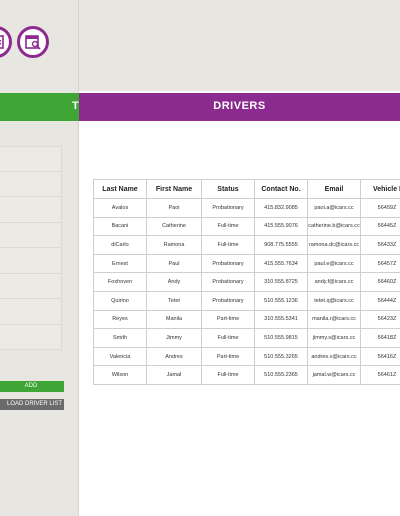 The width and height of the screenshot is (400, 516). I want to click on column-header-last-name: Last Name, so click(120, 189).